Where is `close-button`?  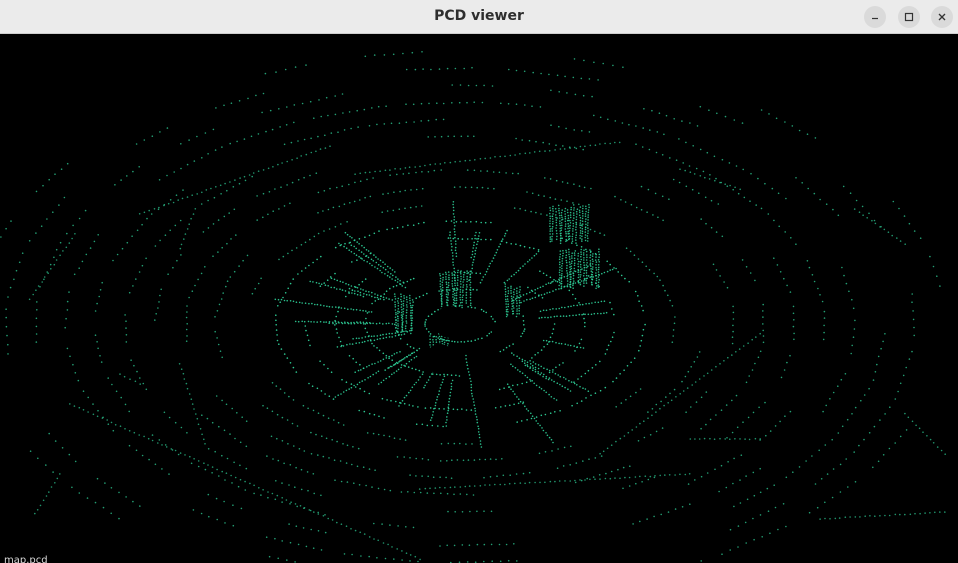
close-button is located at coordinates (942, 17).